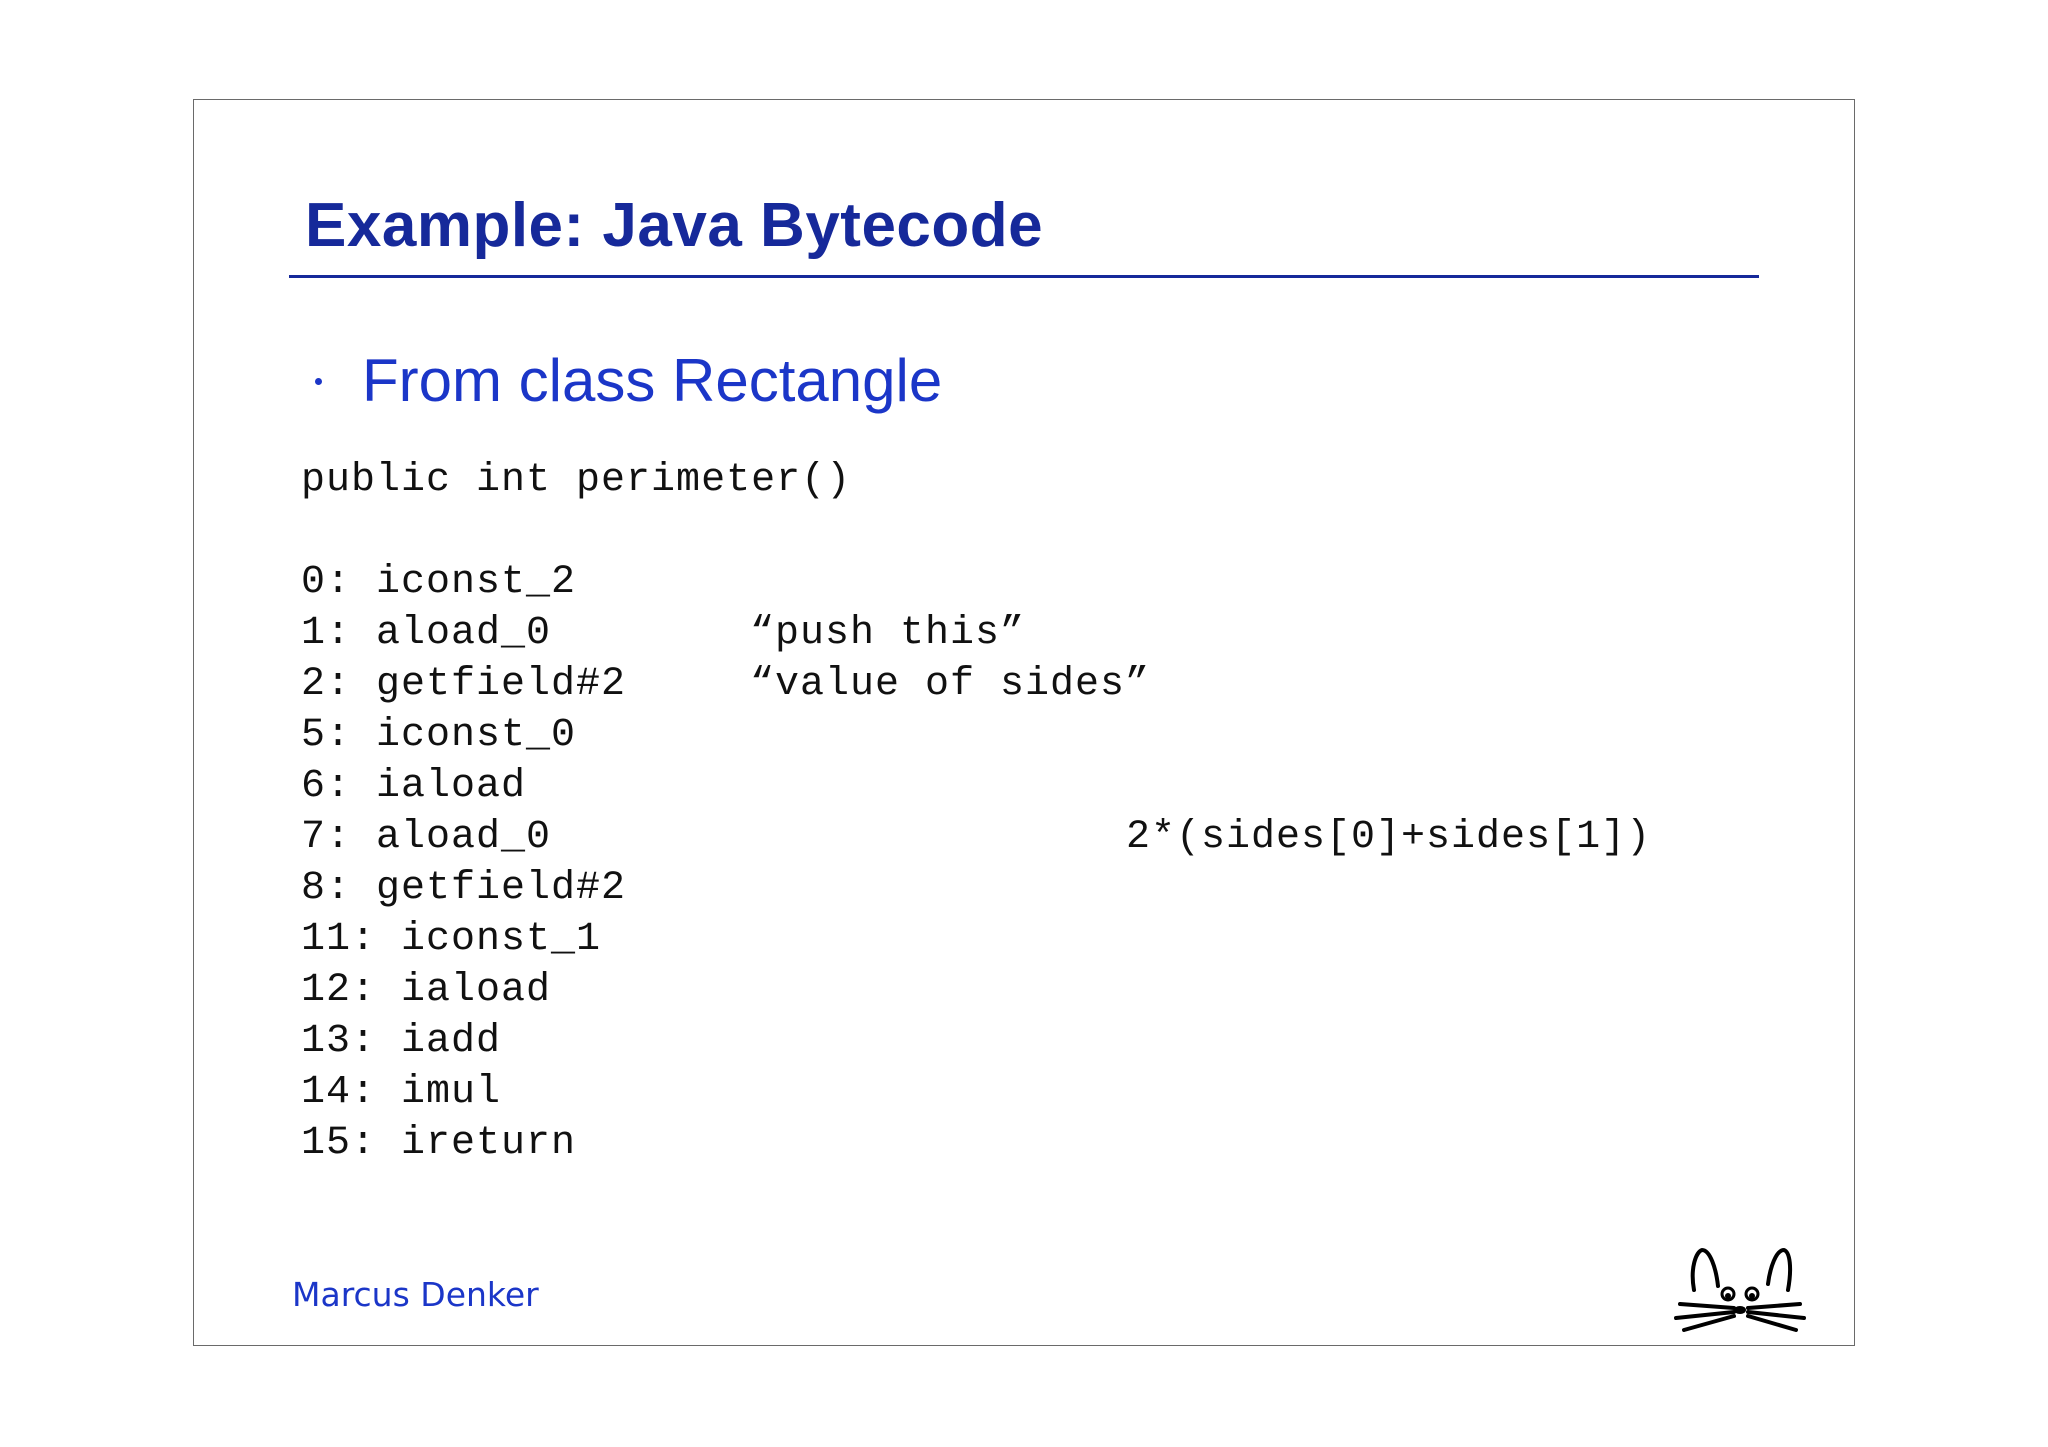 The image size is (2048, 1447). What do you see at coordinates (401, 1092) in the screenshot?
I see `instruction-line: 14: imul` at bounding box center [401, 1092].